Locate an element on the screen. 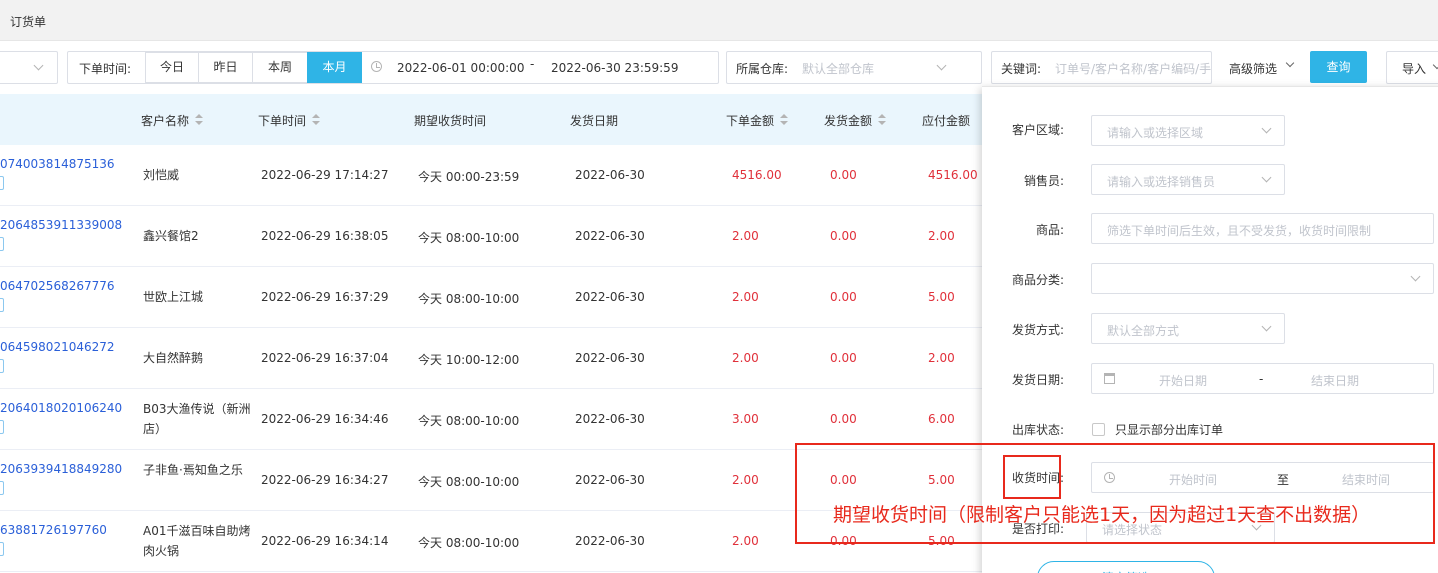 Image resolution: width=1438 pixels, height=573 pixels. range-today-button: 今日 is located at coordinates (172, 67).